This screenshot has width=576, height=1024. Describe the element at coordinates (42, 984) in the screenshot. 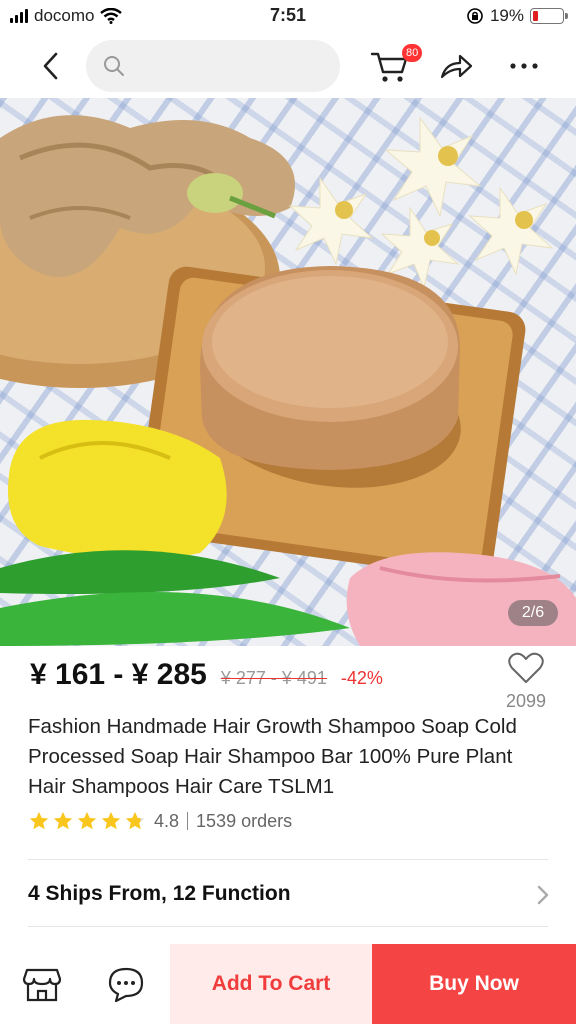

I see `store-icon` at that location.